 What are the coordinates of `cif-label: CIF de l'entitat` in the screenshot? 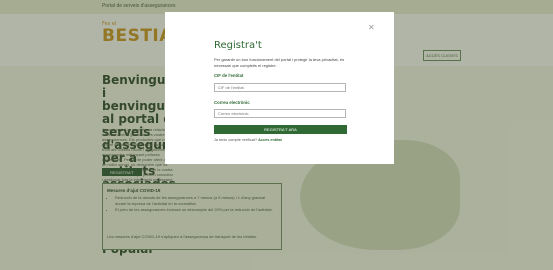 It's located at (229, 75).